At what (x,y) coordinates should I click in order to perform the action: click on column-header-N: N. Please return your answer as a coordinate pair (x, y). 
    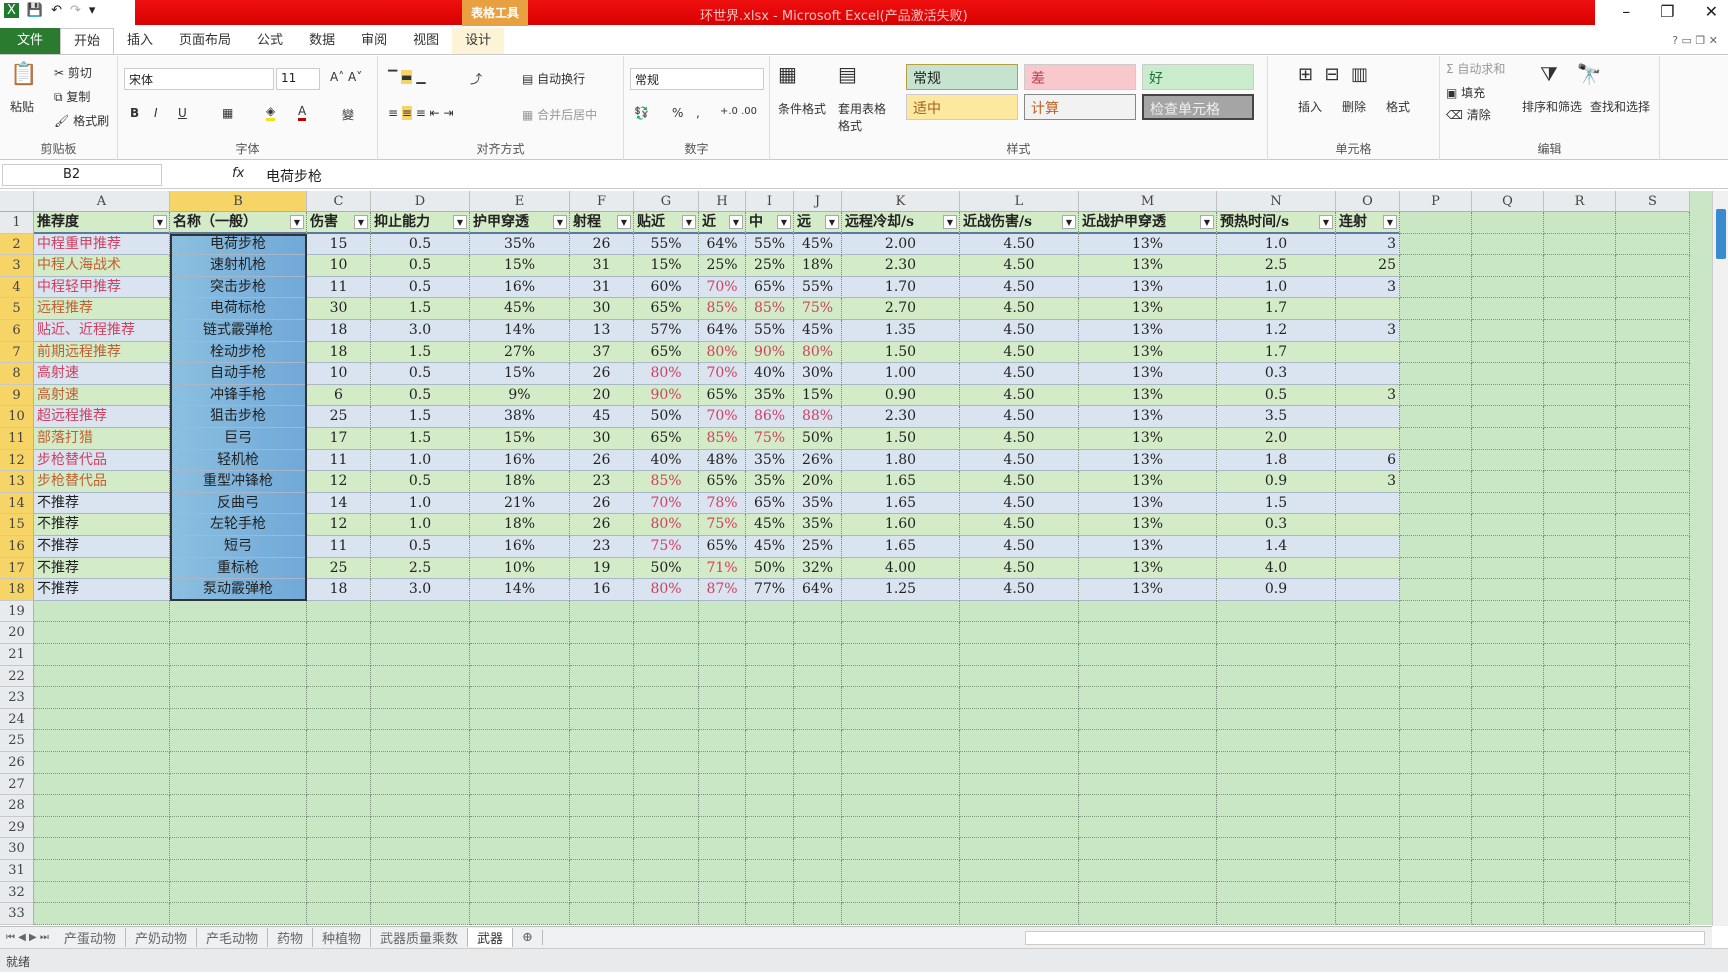
    Looking at the image, I should click on (1276, 201).